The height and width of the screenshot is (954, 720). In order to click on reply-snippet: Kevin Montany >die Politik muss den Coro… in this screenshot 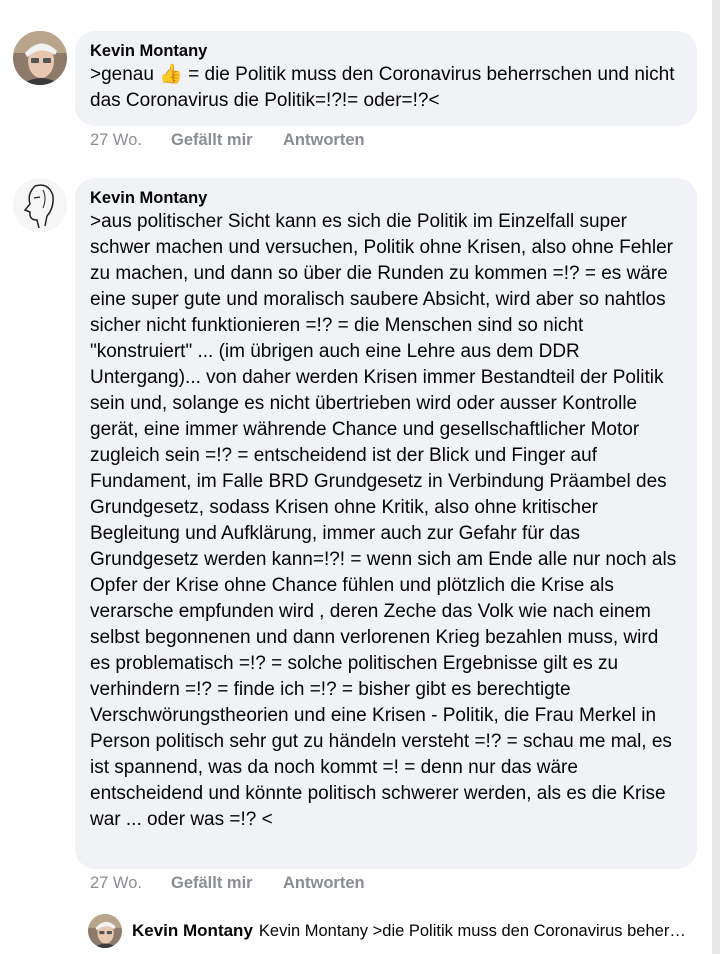, I will do `click(473, 930)`.